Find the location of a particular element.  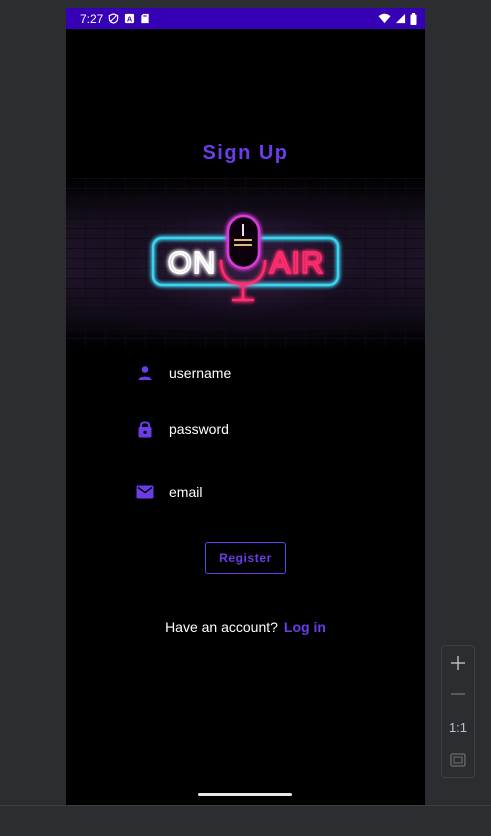

on-text: ON is located at coordinates (192, 262).